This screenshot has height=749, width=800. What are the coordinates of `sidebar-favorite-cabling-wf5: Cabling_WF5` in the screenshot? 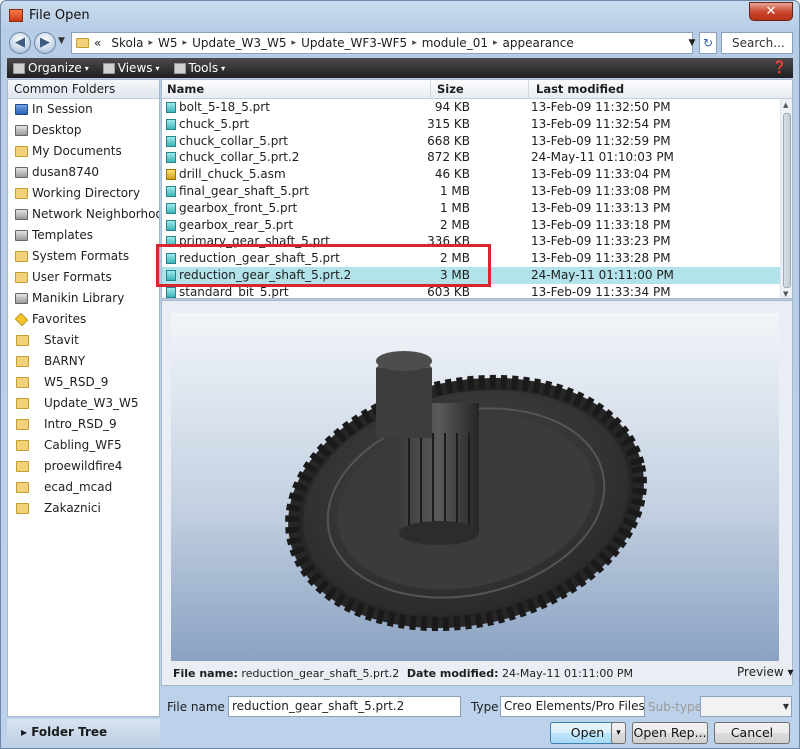 It's located at (83, 445).